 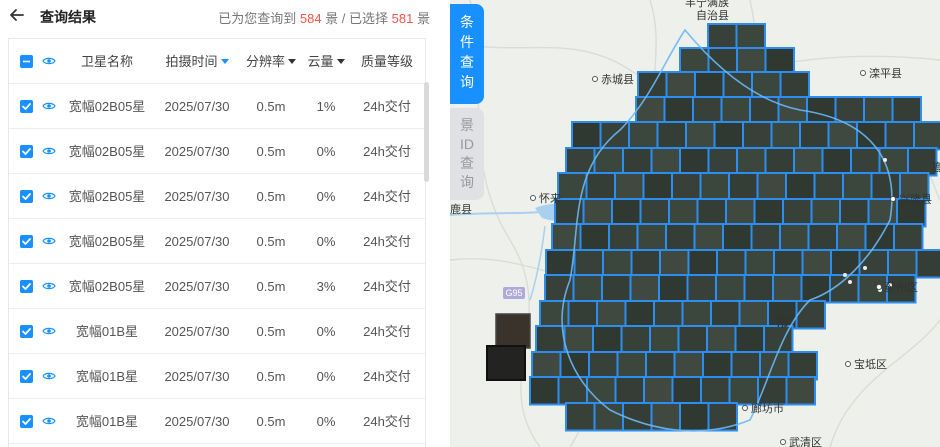 What do you see at coordinates (426, 132) in the screenshot?
I see `table-scrollbar` at bounding box center [426, 132].